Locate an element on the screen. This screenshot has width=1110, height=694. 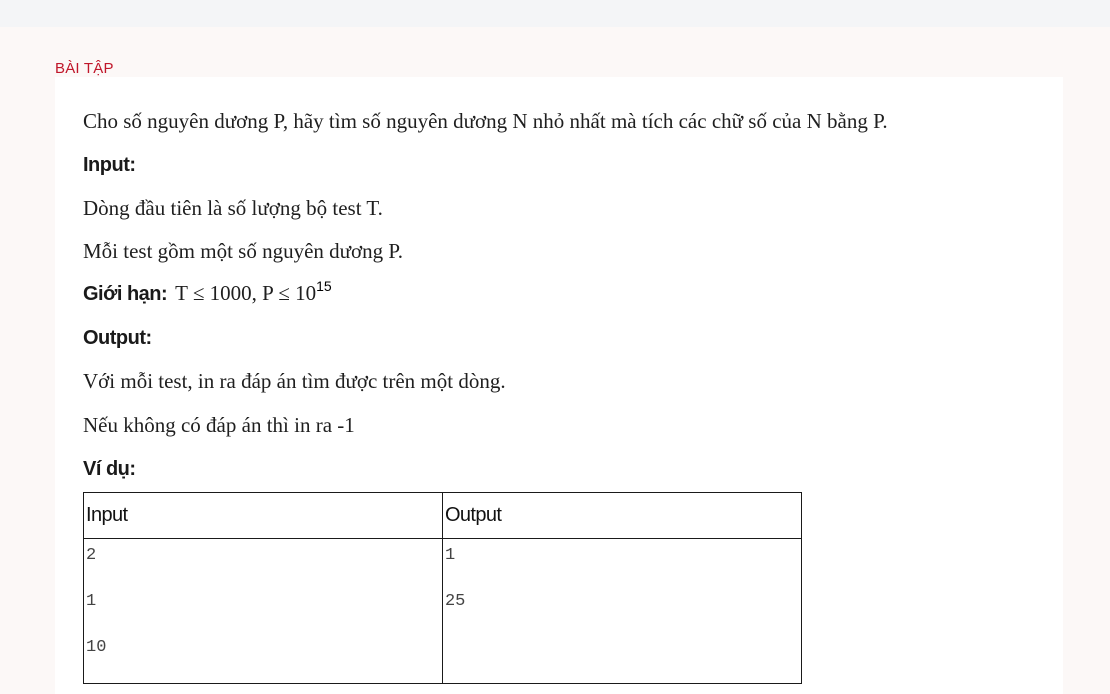
table-header-row: Input Output is located at coordinates (443, 515).